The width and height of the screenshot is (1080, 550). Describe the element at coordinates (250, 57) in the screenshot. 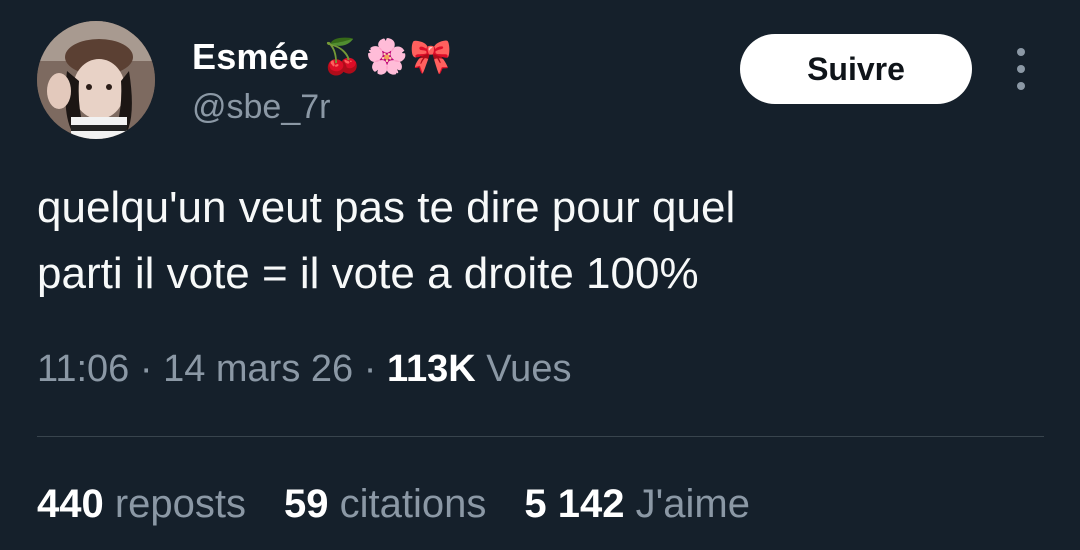

I see `display-name: Esmée` at that location.